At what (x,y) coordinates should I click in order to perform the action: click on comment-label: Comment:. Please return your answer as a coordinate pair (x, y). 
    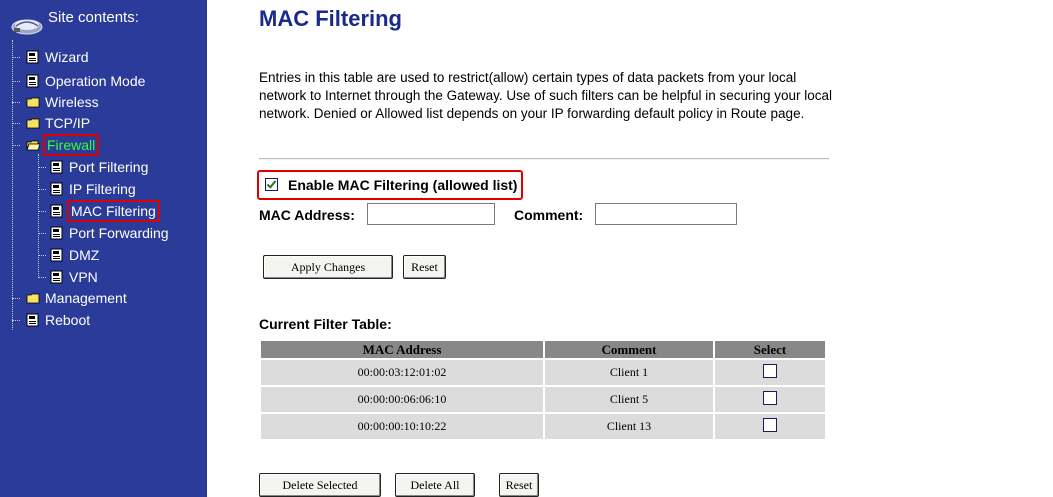
    Looking at the image, I should click on (549, 215).